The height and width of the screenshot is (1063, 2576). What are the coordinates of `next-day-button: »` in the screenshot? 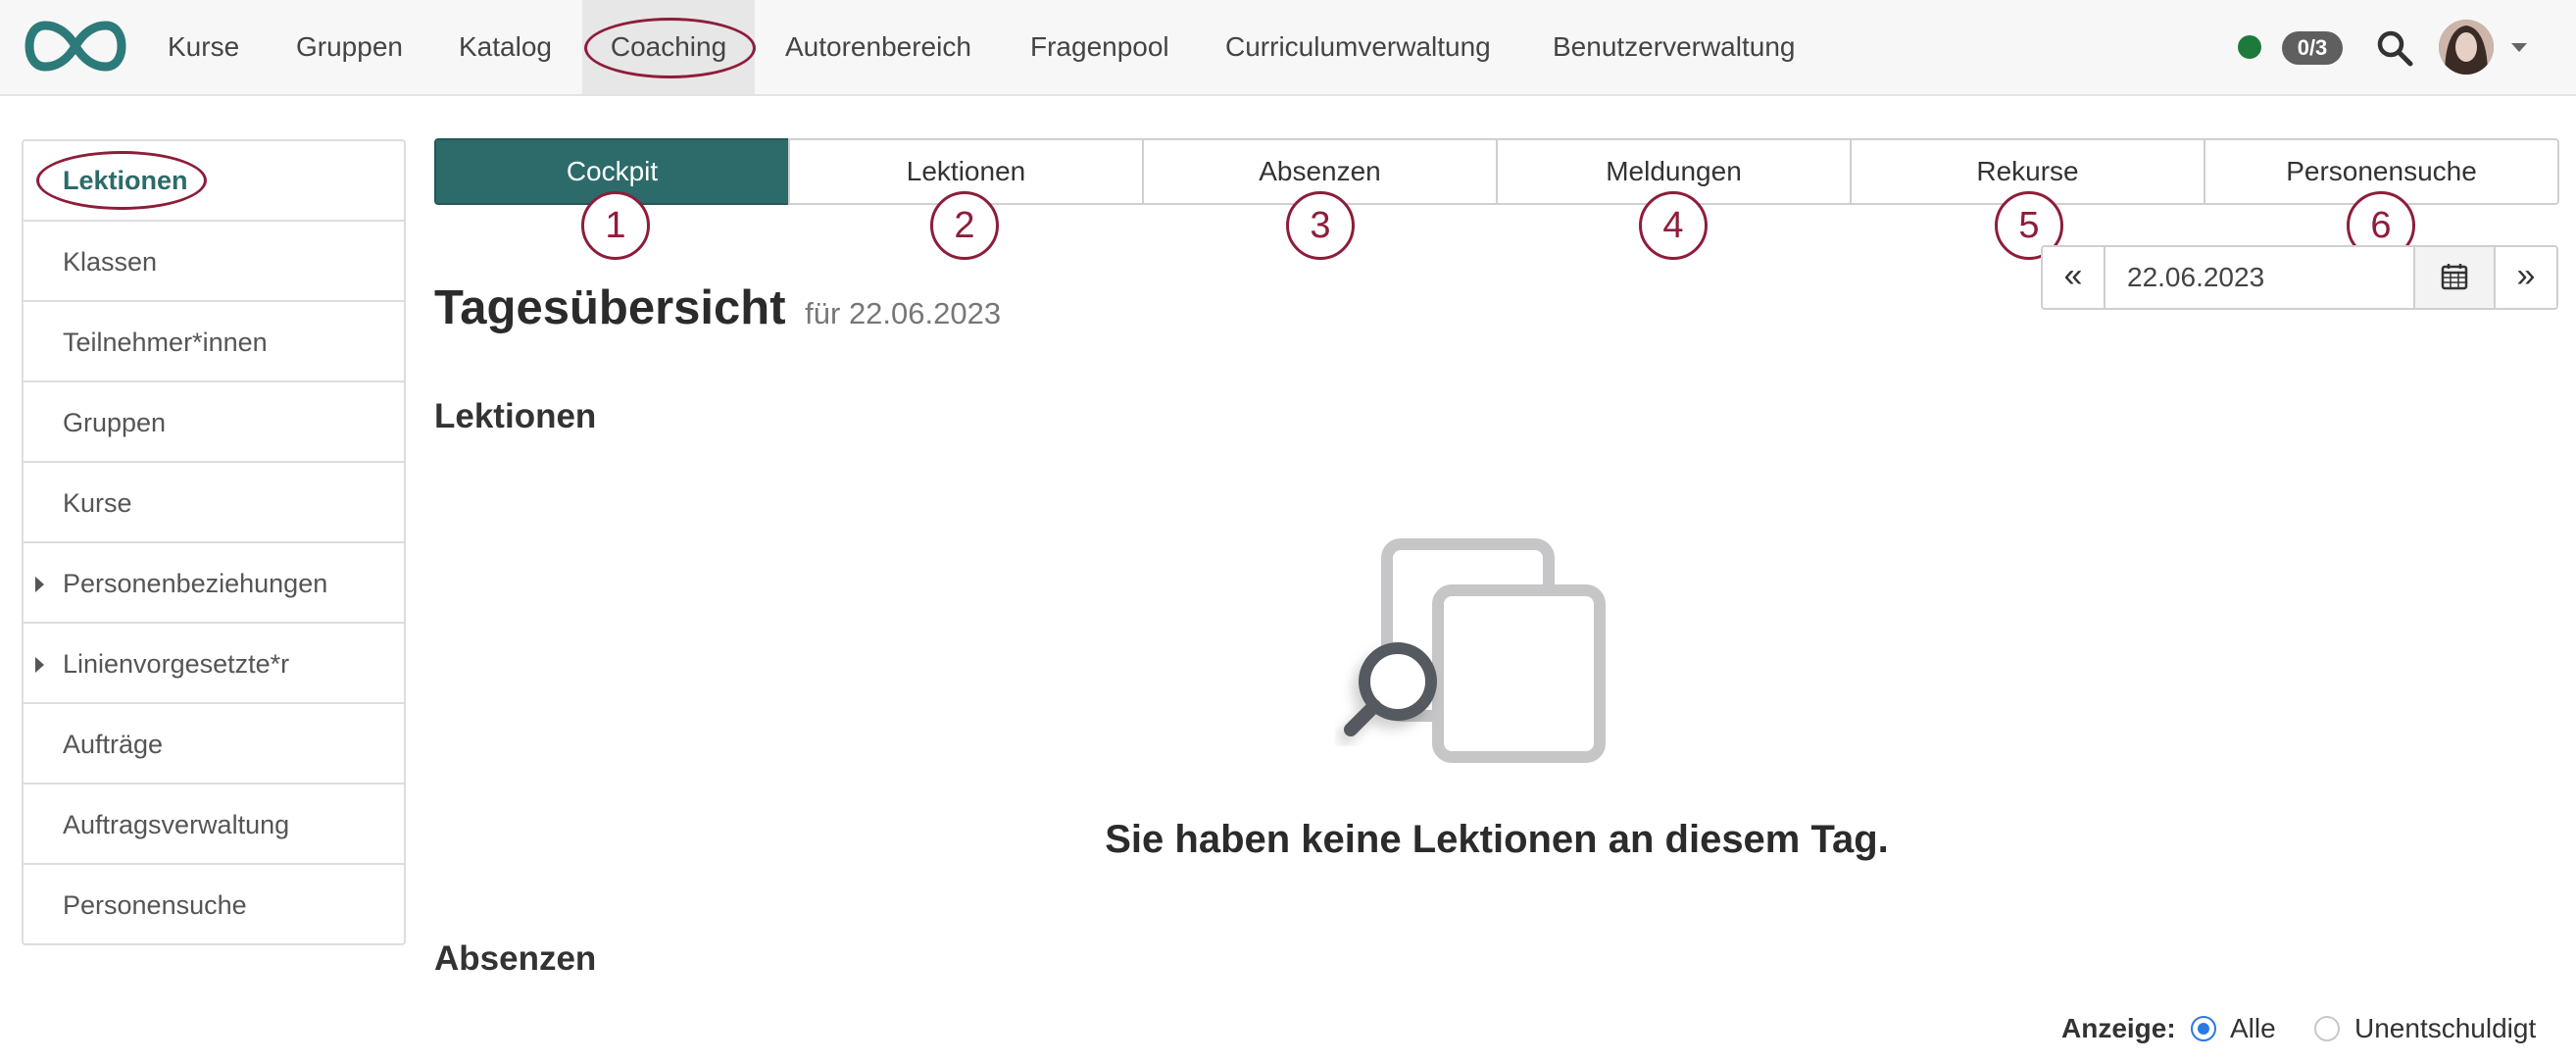 It's located at (2525, 277).